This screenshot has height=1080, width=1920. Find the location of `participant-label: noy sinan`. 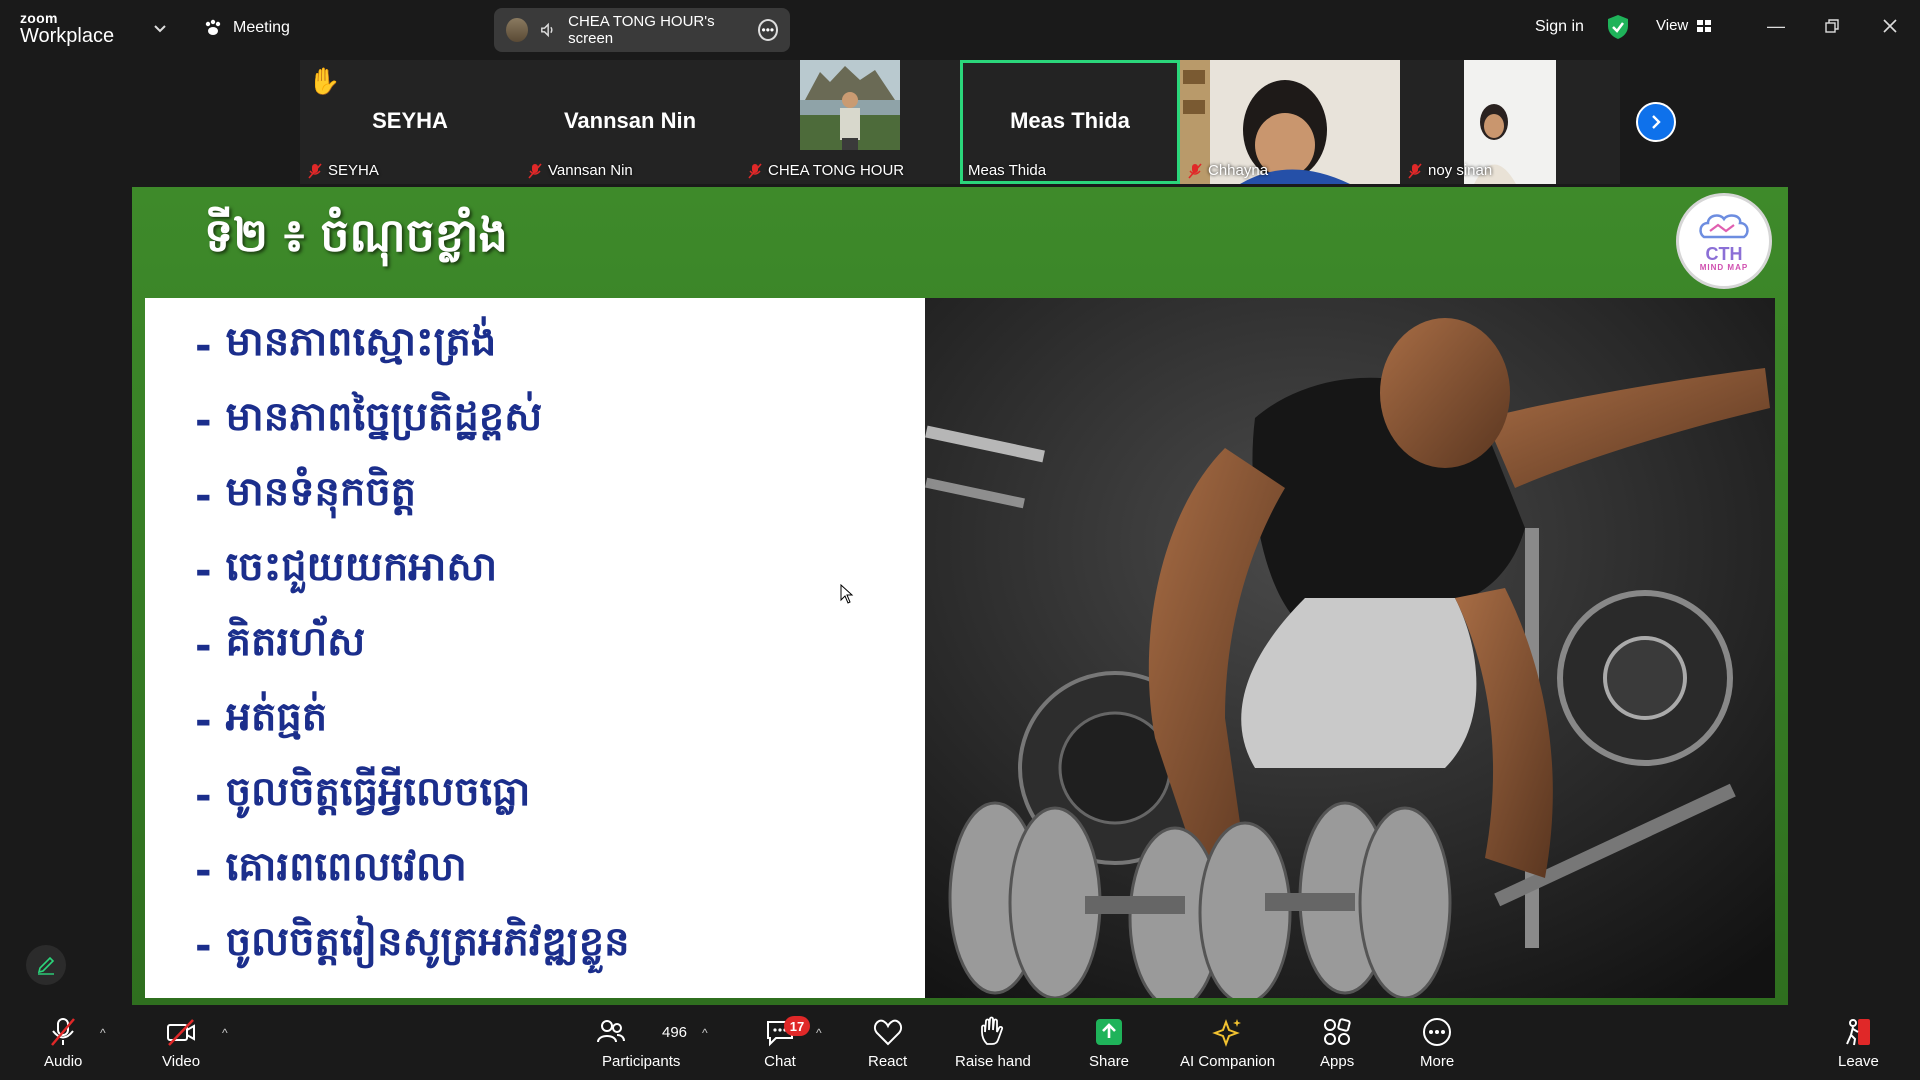

participant-label: noy sinan is located at coordinates (1450, 170).